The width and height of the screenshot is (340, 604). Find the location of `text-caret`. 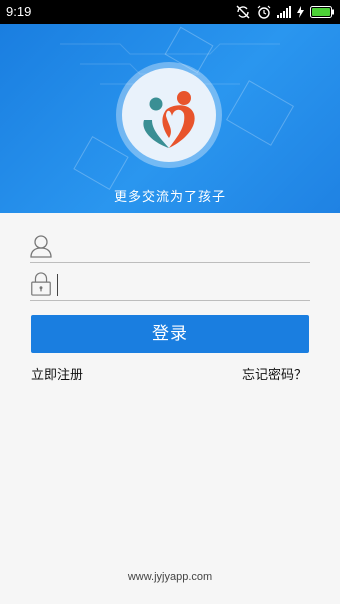

text-caret is located at coordinates (57, 285).